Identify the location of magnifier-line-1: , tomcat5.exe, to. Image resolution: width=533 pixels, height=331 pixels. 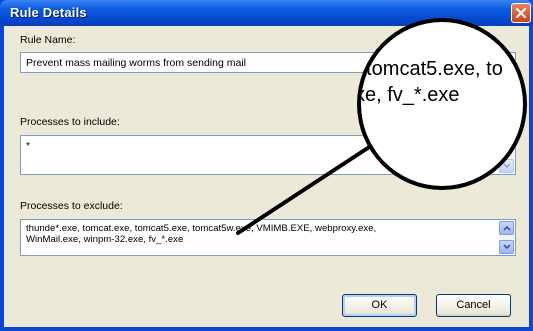
(430, 69).